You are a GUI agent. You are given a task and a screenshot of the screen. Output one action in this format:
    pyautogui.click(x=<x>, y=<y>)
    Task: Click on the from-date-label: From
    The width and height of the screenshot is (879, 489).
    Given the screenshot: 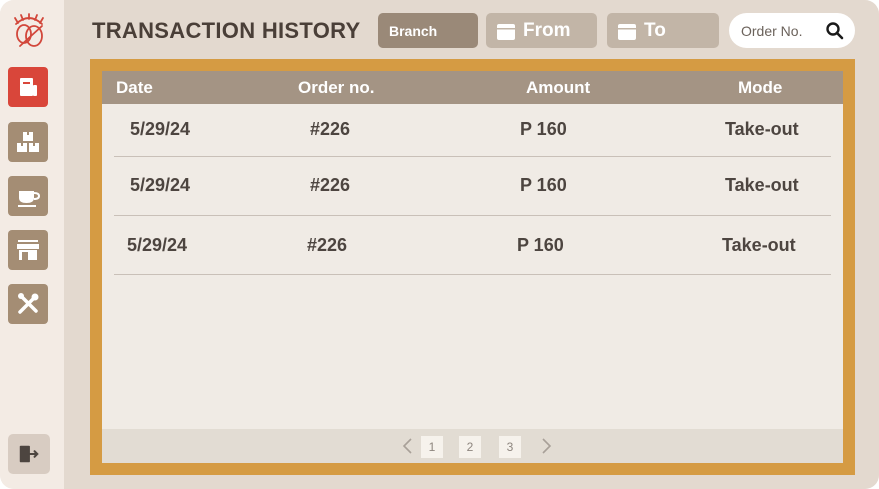 What is the action you would take?
    pyautogui.click(x=547, y=30)
    